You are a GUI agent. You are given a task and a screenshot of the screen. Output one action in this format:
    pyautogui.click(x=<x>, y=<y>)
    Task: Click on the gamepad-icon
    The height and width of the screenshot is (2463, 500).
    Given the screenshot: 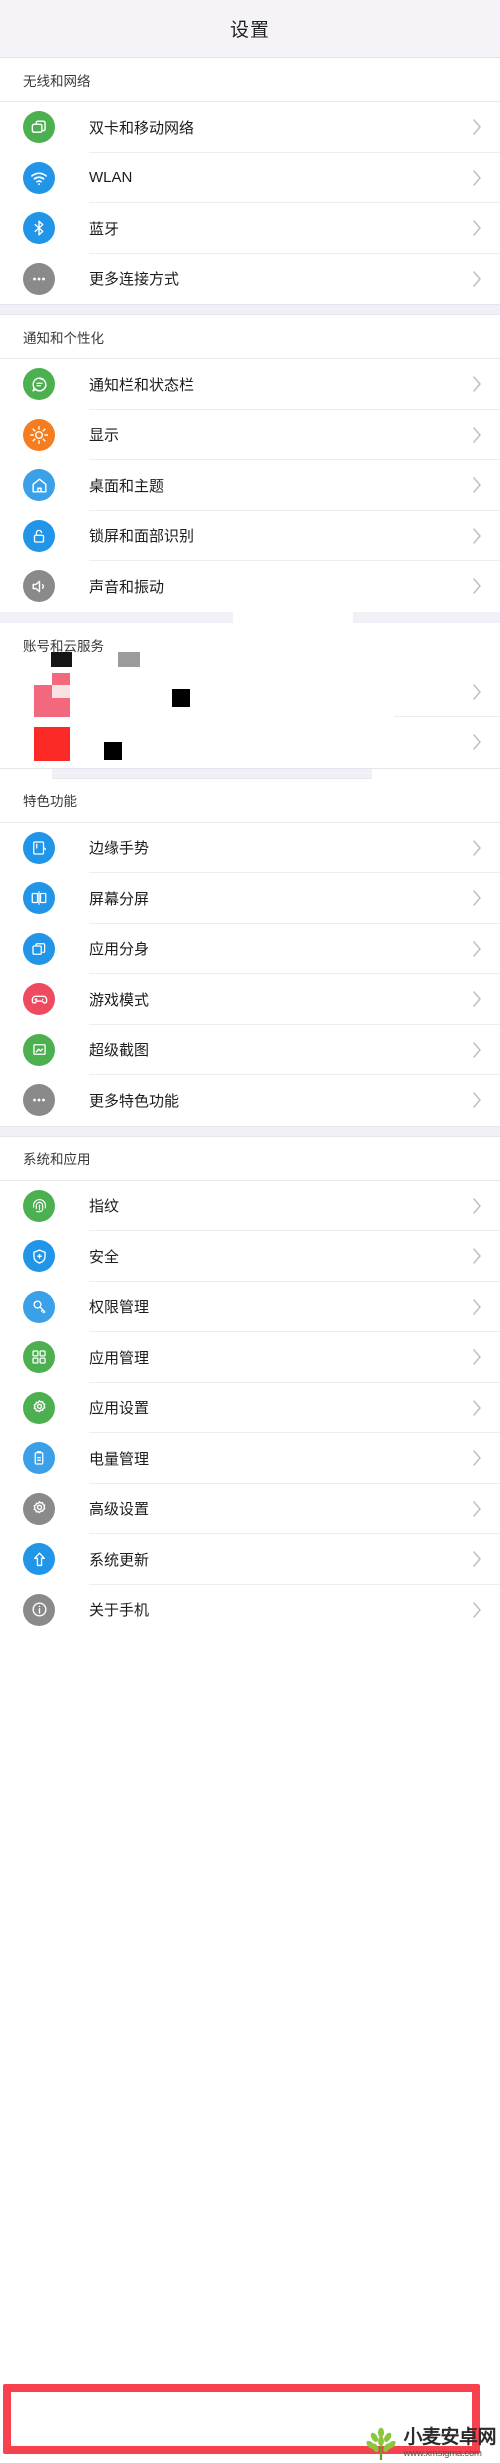 What is the action you would take?
    pyautogui.click(x=39, y=999)
    